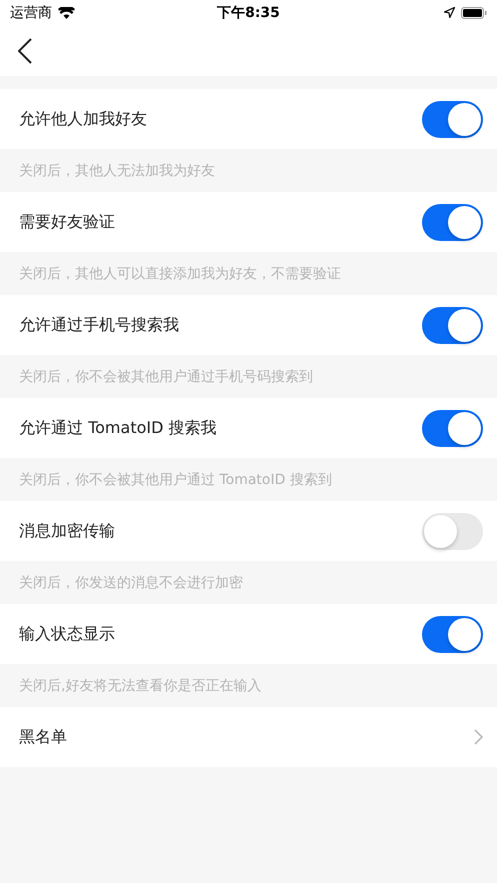 Image resolution: width=497 pixels, height=883 pixels. I want to click on setting-label: 消息加密传输, so click(67, 531).